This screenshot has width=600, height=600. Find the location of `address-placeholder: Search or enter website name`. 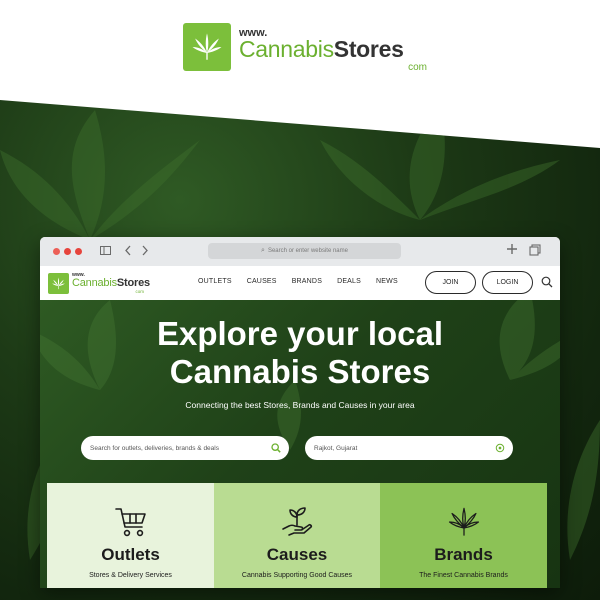

address-placeholder: Search or enter website name is located at coordinates (307, 251).